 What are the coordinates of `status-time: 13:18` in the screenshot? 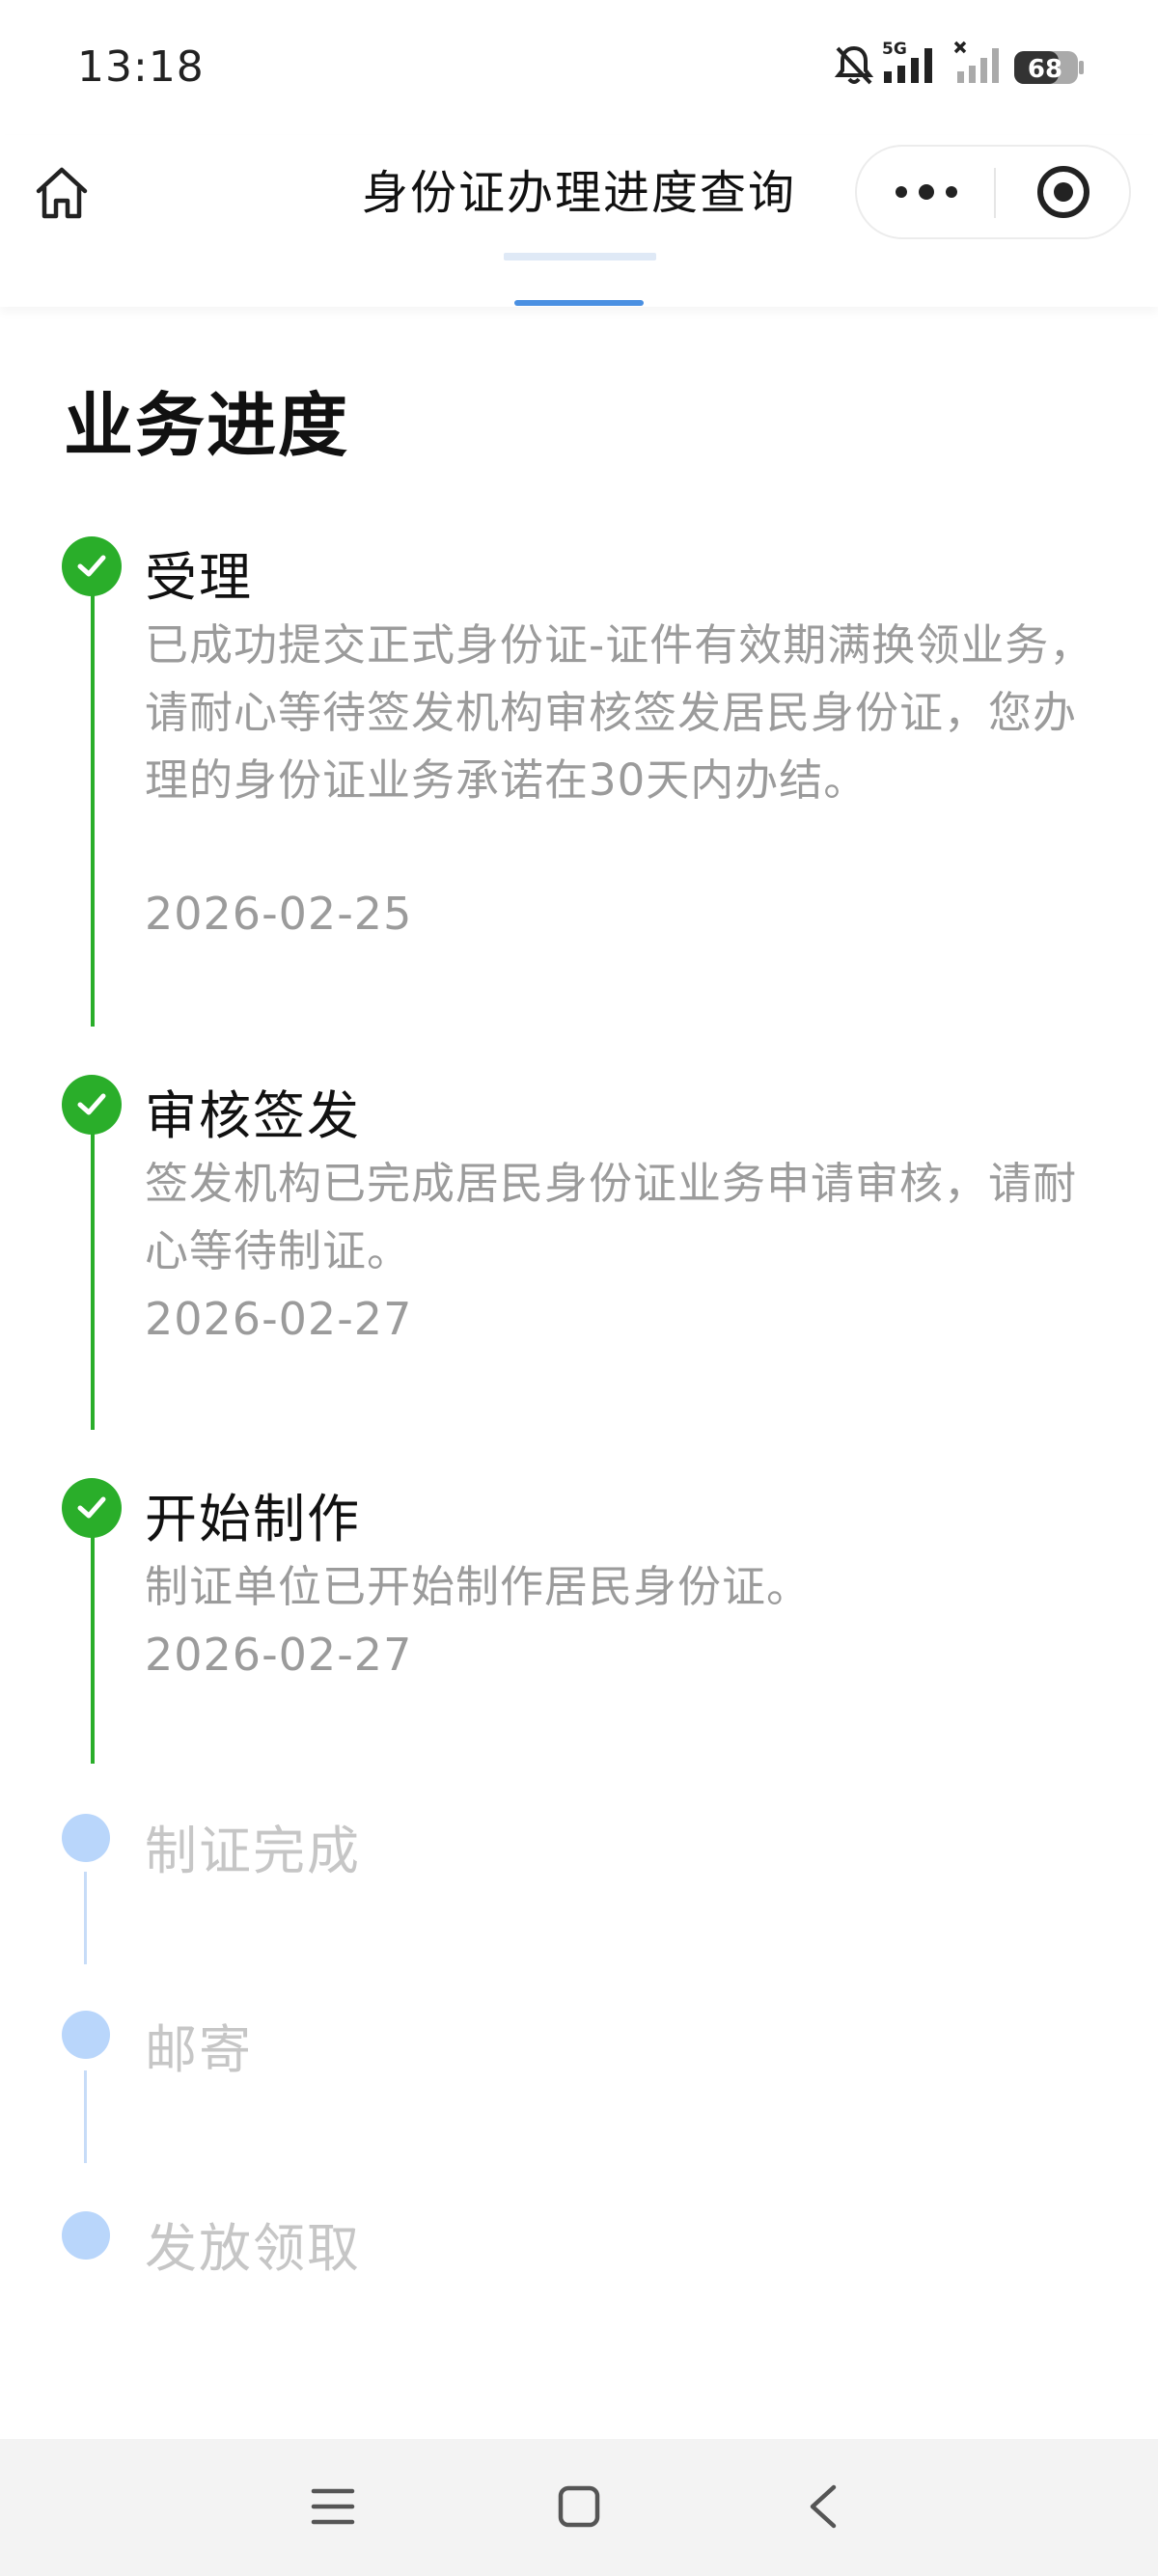 It's located at (141, 67).